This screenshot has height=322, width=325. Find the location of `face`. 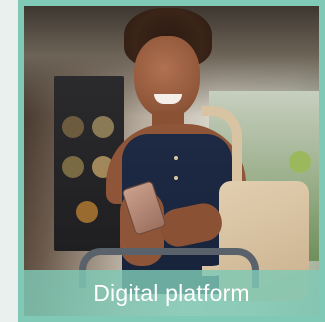

face is located at coordinates (167, 77).